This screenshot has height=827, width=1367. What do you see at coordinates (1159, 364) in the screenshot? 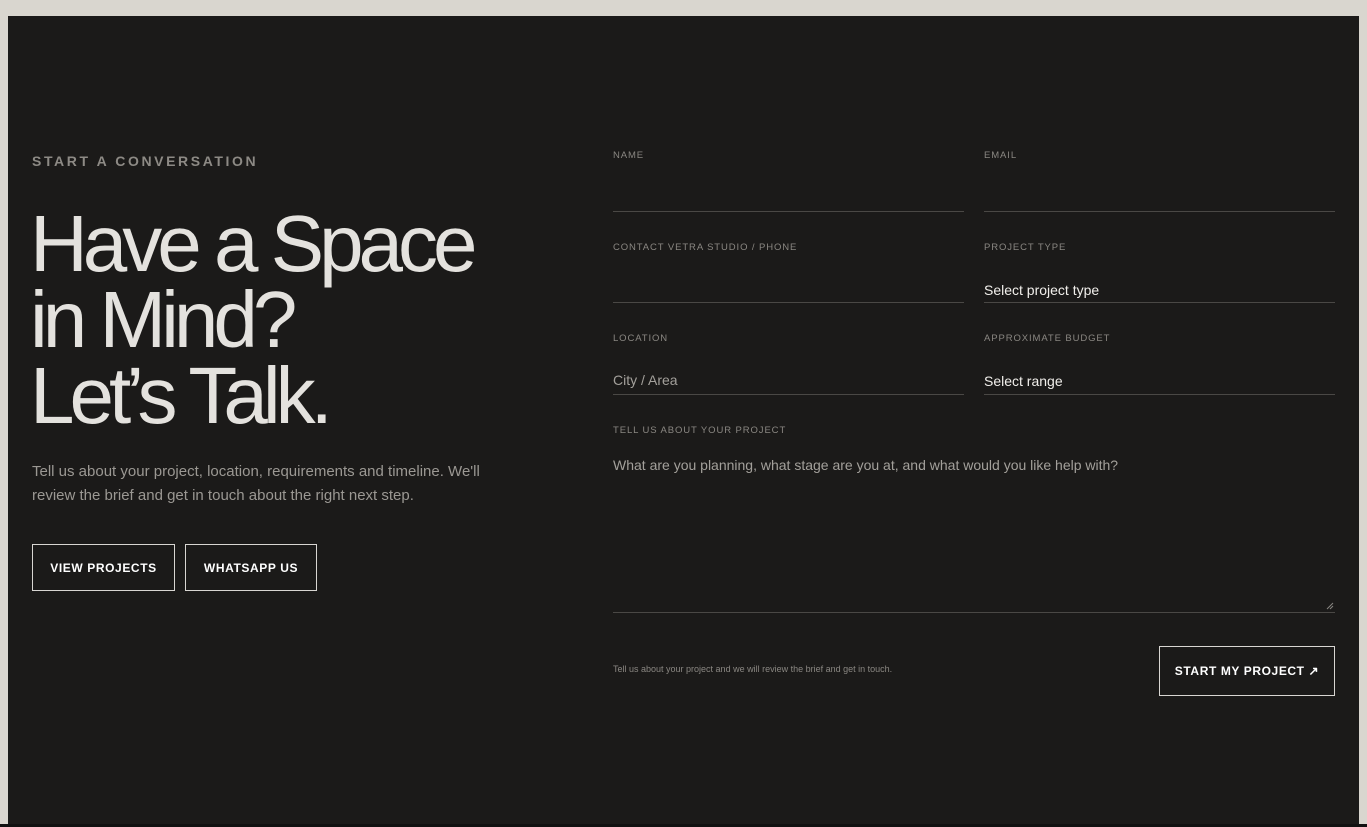
I see `budget-field: APPROXIMATE BUDGET Select range` at bounding box center [1159, 364].